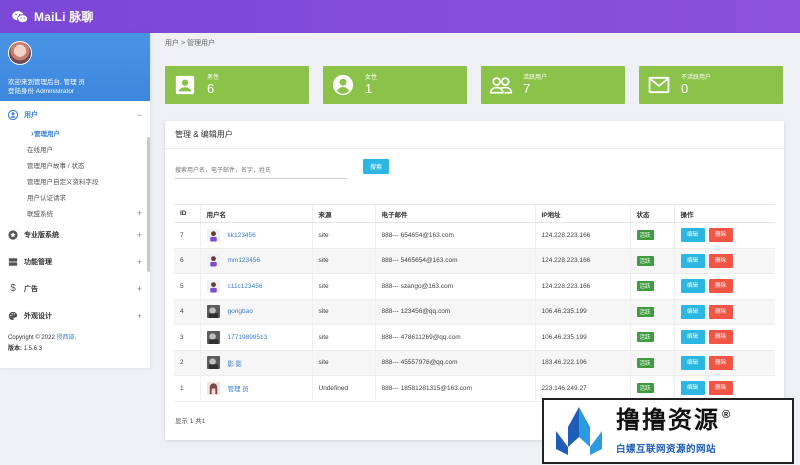 The image size is (800, 465). What do you see at coordinates (75, 165) in the screenshot?
I see `sidebar-subitem-2: 管理用户故事 / 状态` at bounding box center [75, 165].